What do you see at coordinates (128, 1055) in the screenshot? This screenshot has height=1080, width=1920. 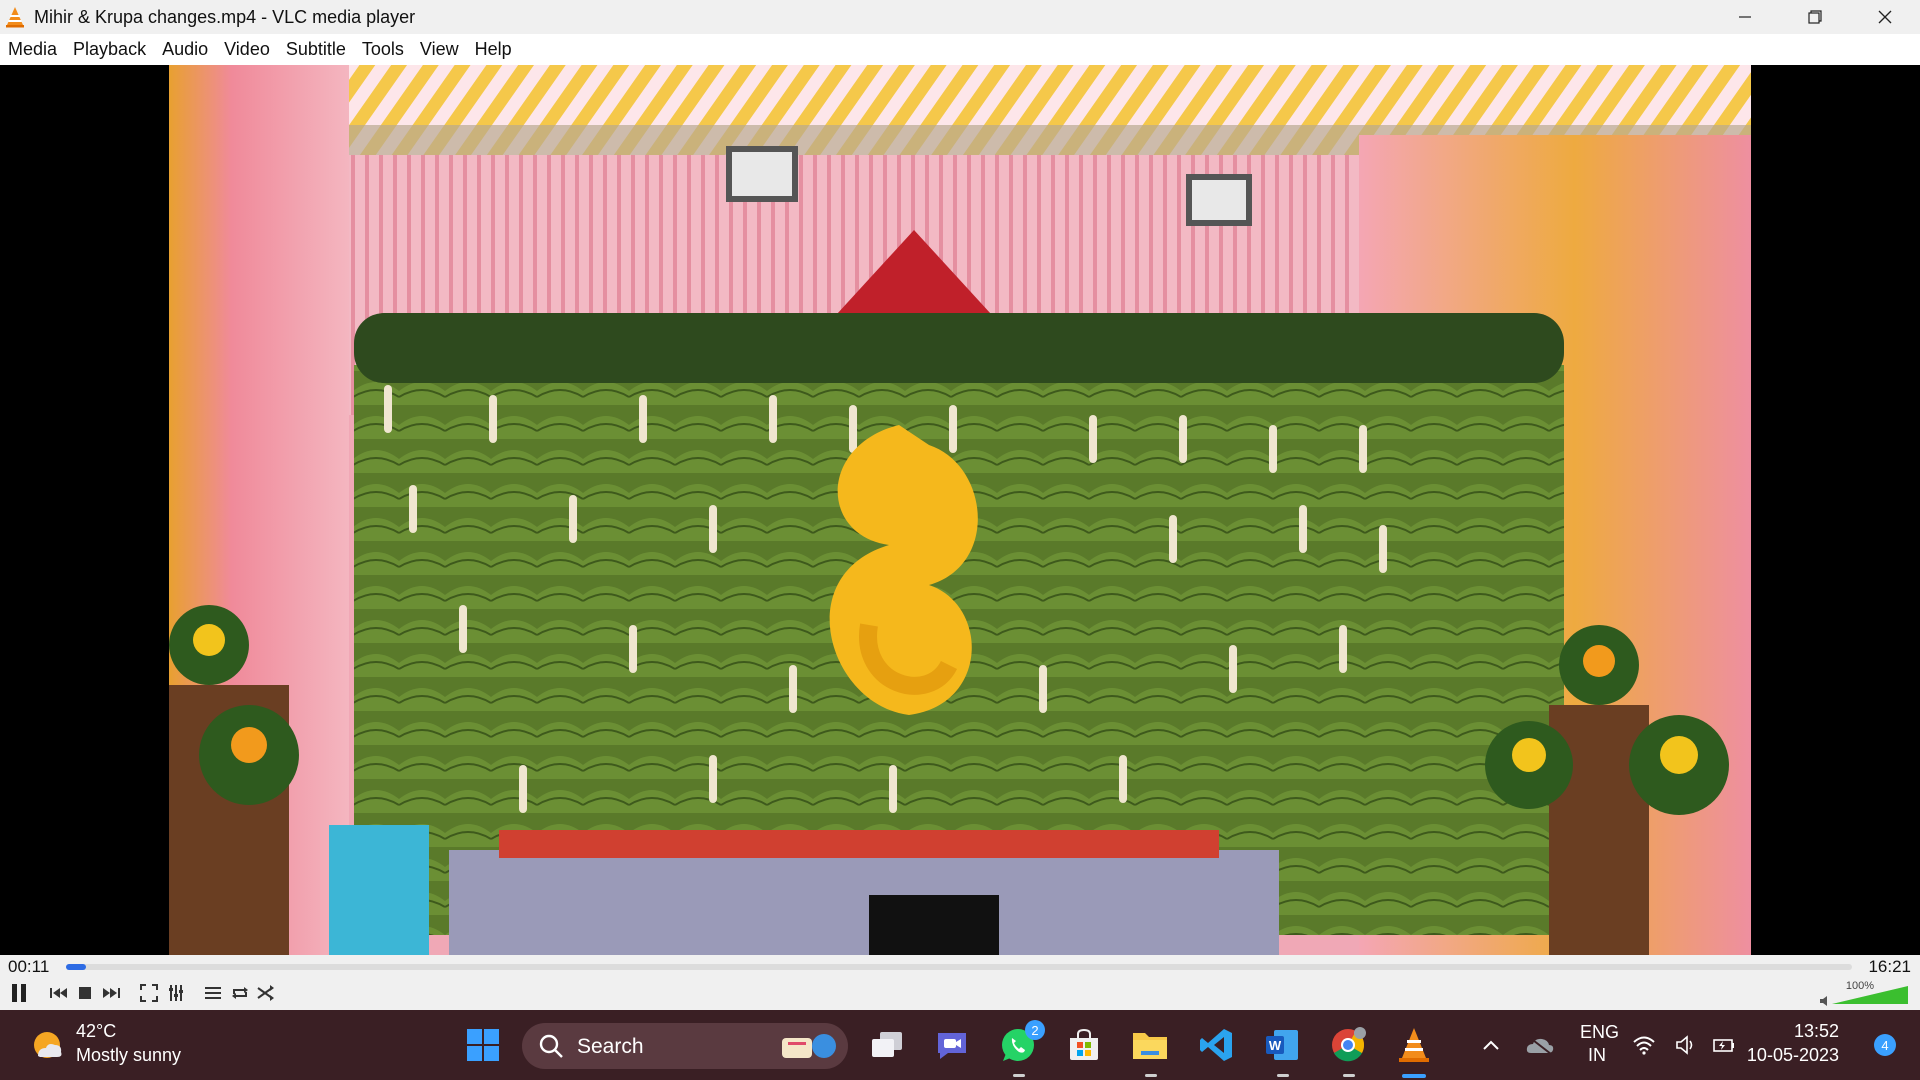 I see `weather-description: Mostly sunny` at bounding box center [128, 1055].